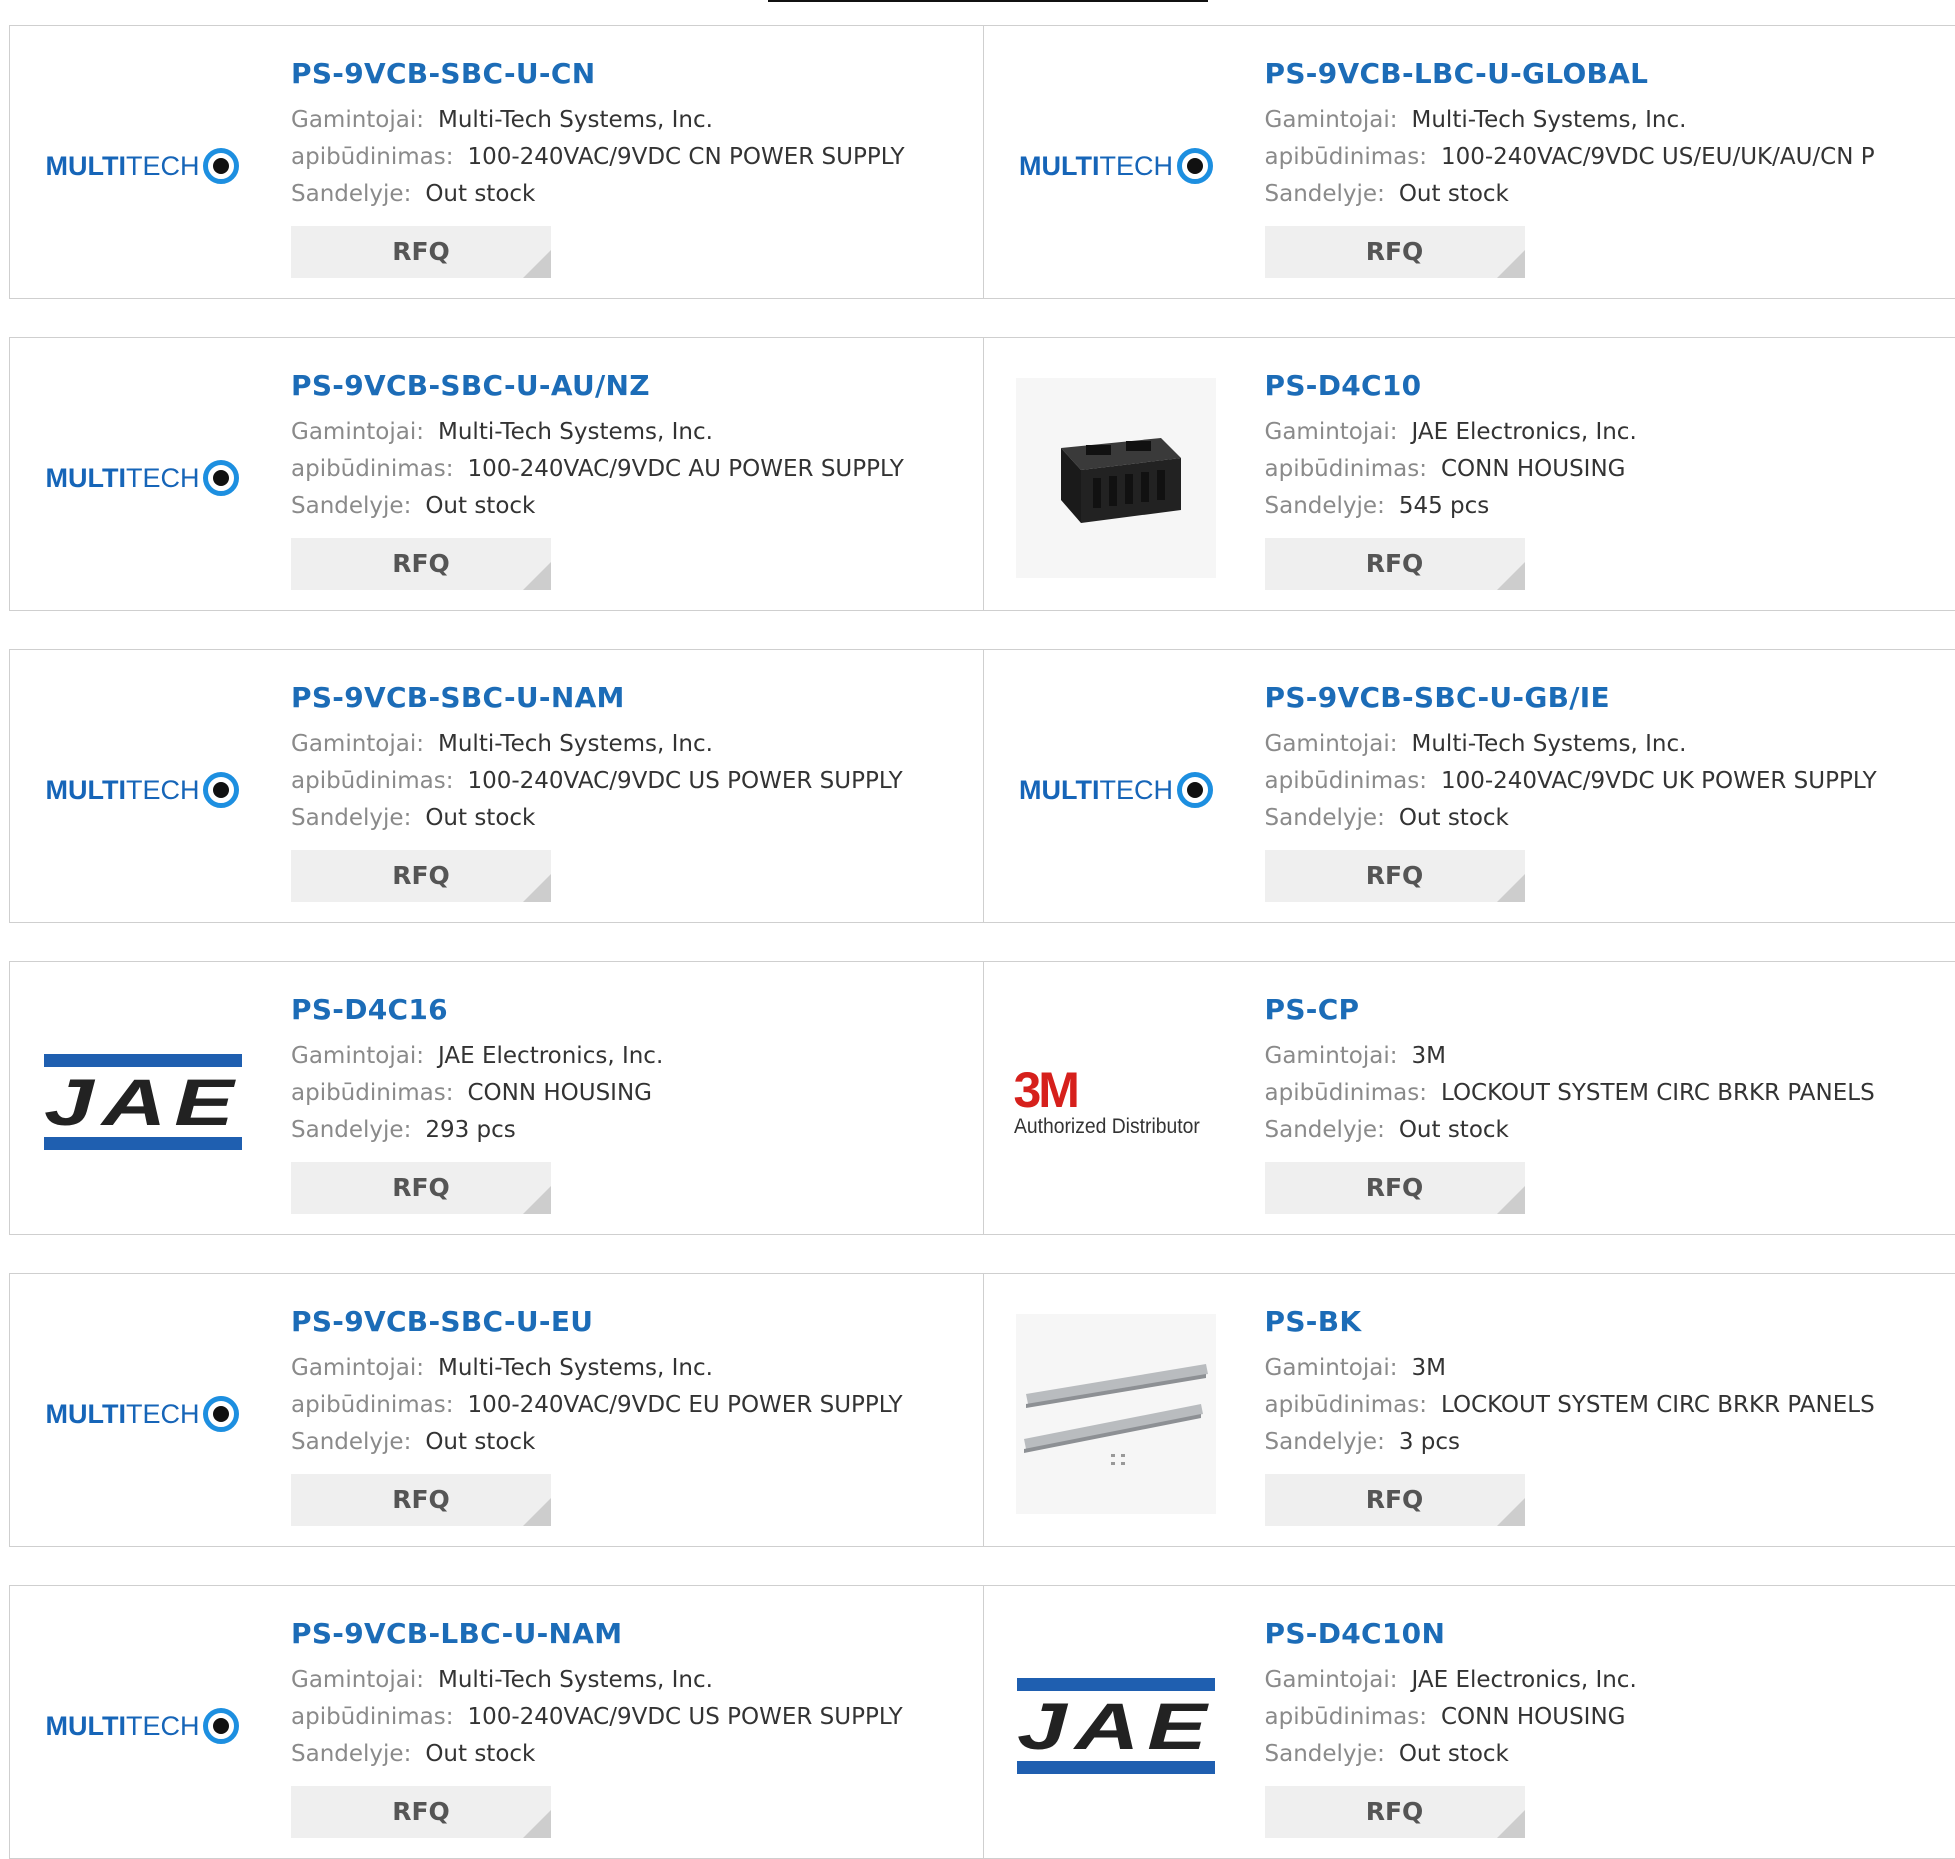  I want to click on rail-bracket-photo, so click(1116, 1414).